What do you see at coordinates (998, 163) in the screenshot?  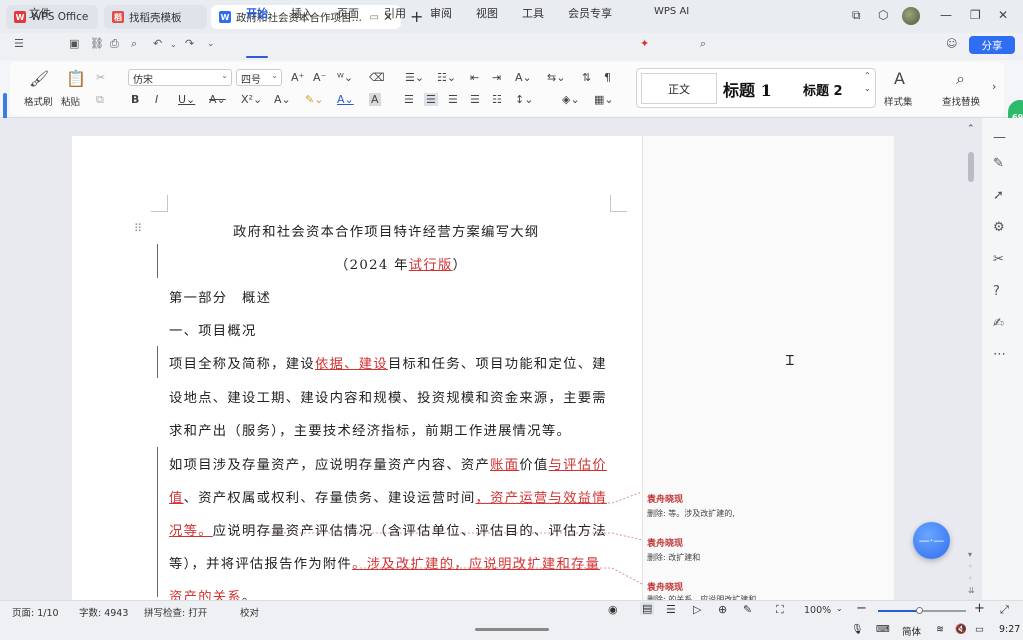 I see `pen-icon: ✎` at bounding box center [998, 163].